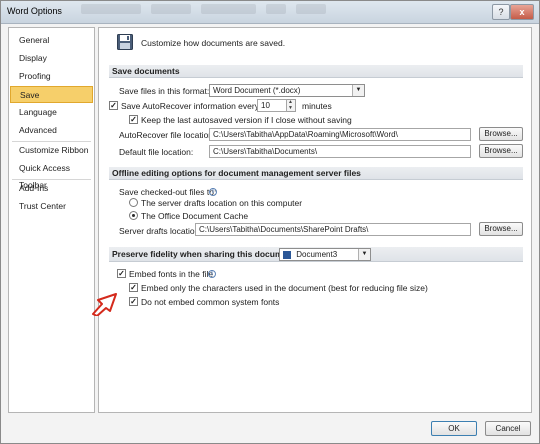  What do you see at coordinates (51, 150) in the screenshot?
I see `nav-item-customize-ribbon: Customize Ribbon` at bounding box center [51, 150].